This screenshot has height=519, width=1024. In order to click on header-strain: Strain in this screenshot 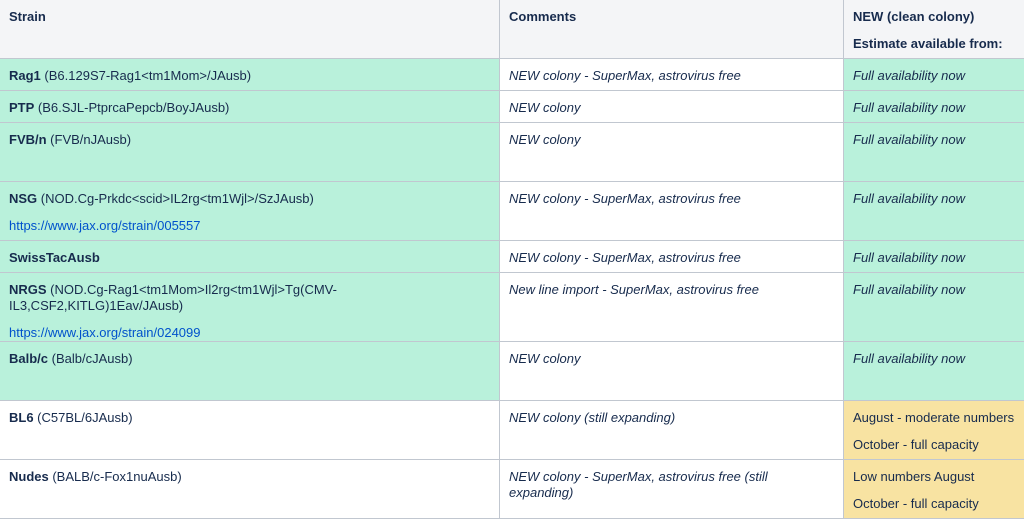, I will do `click(250, 29)`.